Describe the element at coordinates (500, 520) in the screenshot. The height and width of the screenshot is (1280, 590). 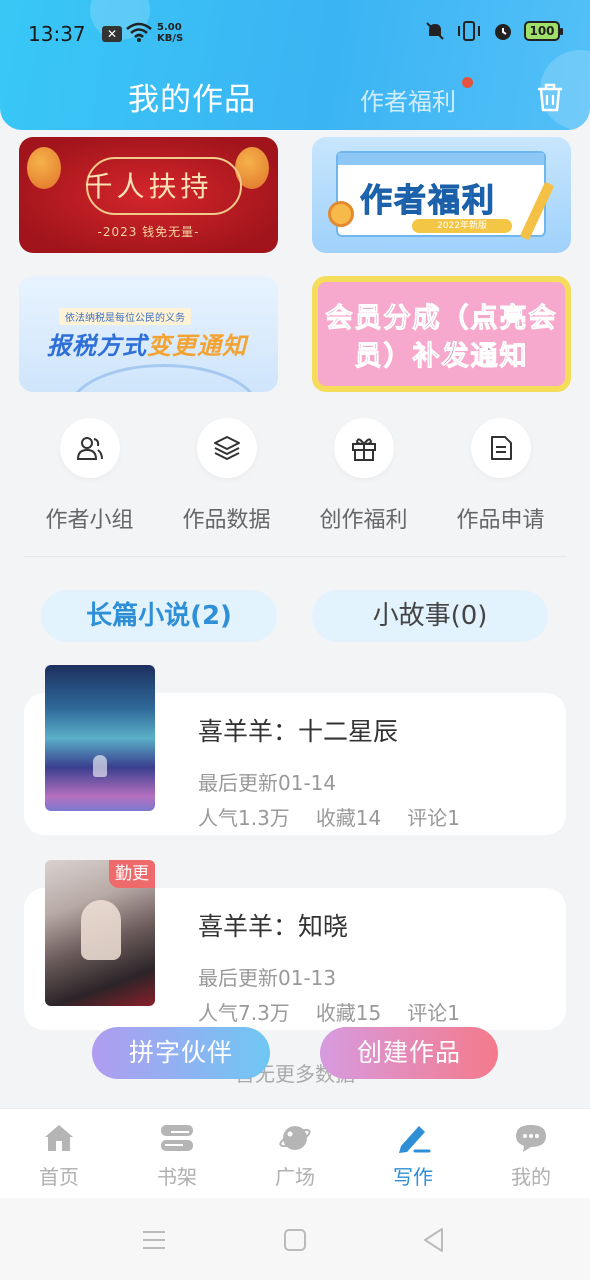
I see `quick-action-label: 作品申请` at that location.